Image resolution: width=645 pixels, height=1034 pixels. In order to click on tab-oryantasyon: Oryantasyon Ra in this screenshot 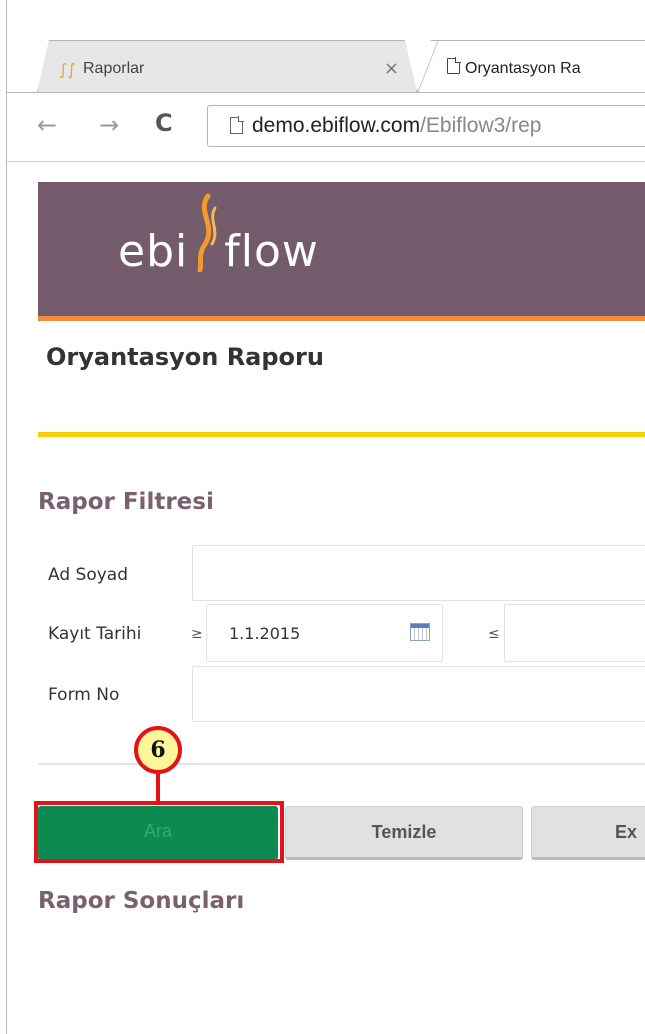, I will do `click(531, 66)`.